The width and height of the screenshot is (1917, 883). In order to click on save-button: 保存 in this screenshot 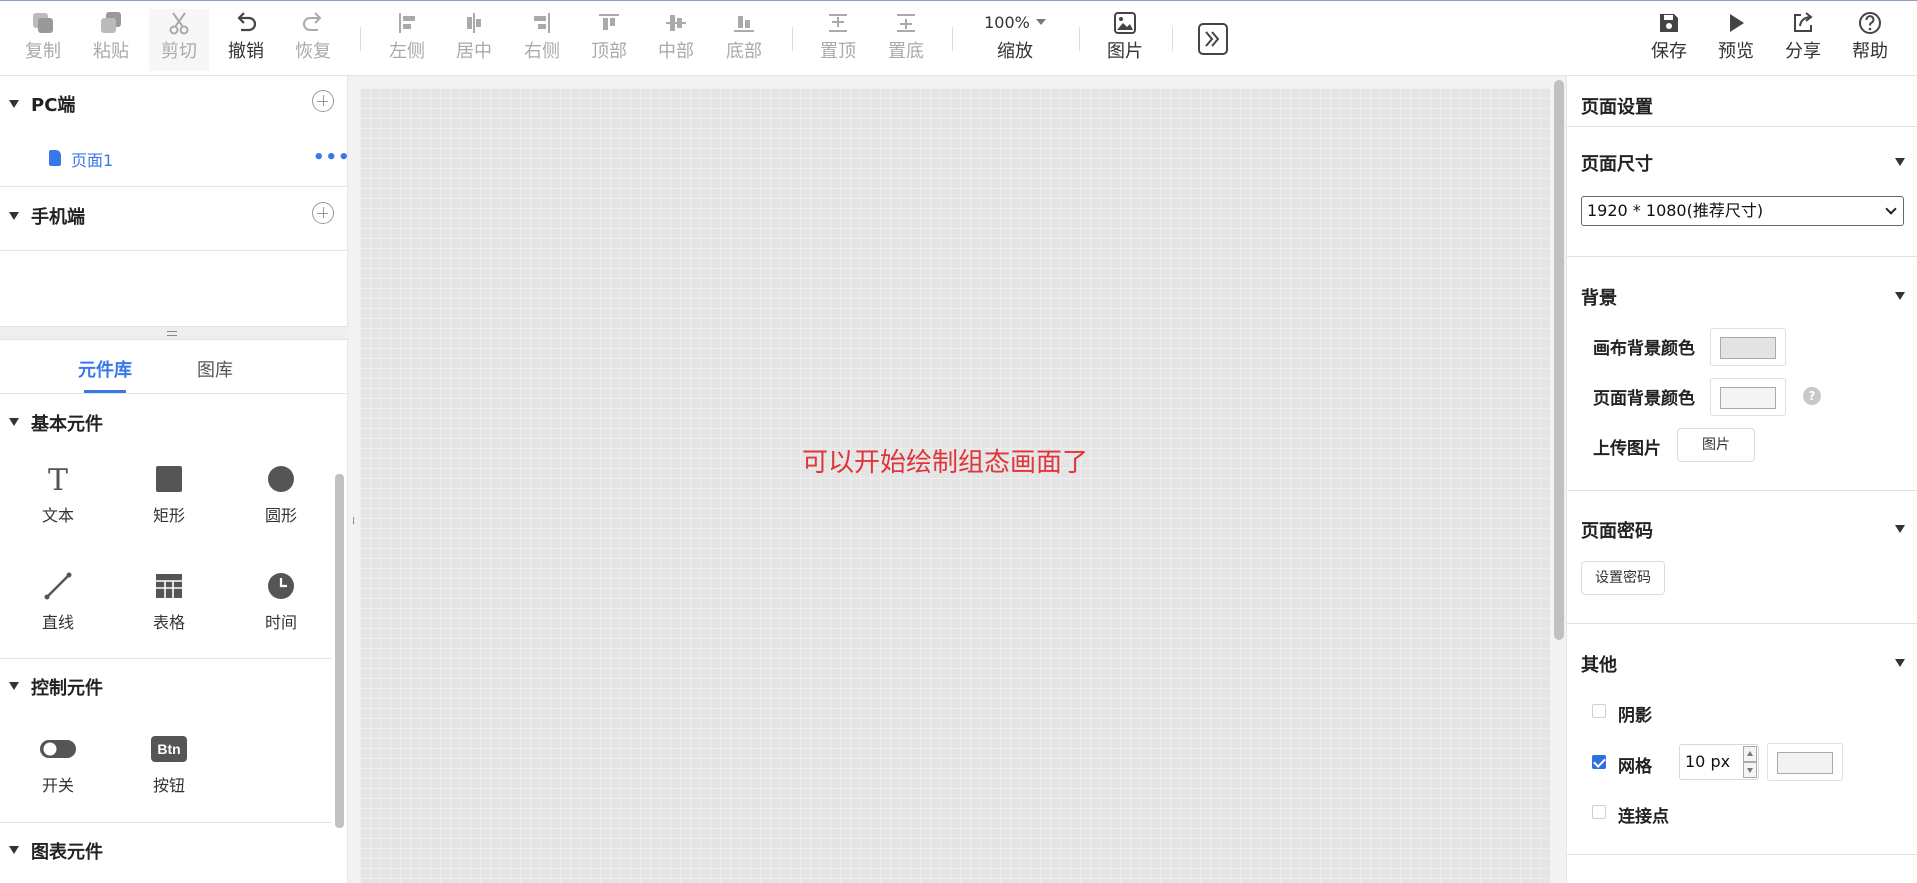, I will do `click(1669, 40)`.